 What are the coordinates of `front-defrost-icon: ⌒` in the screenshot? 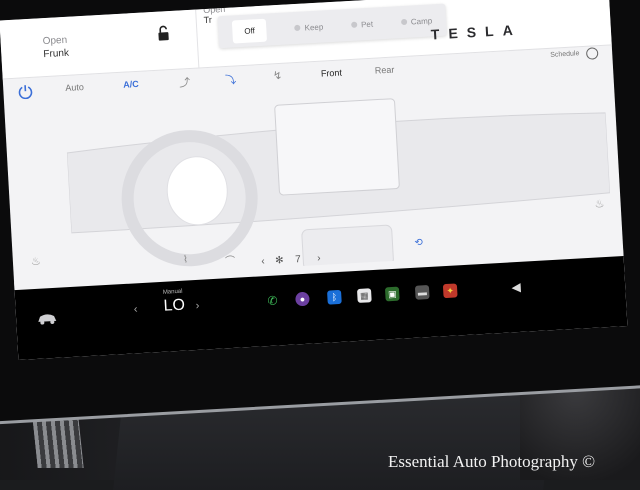 It's located at (230, 260).